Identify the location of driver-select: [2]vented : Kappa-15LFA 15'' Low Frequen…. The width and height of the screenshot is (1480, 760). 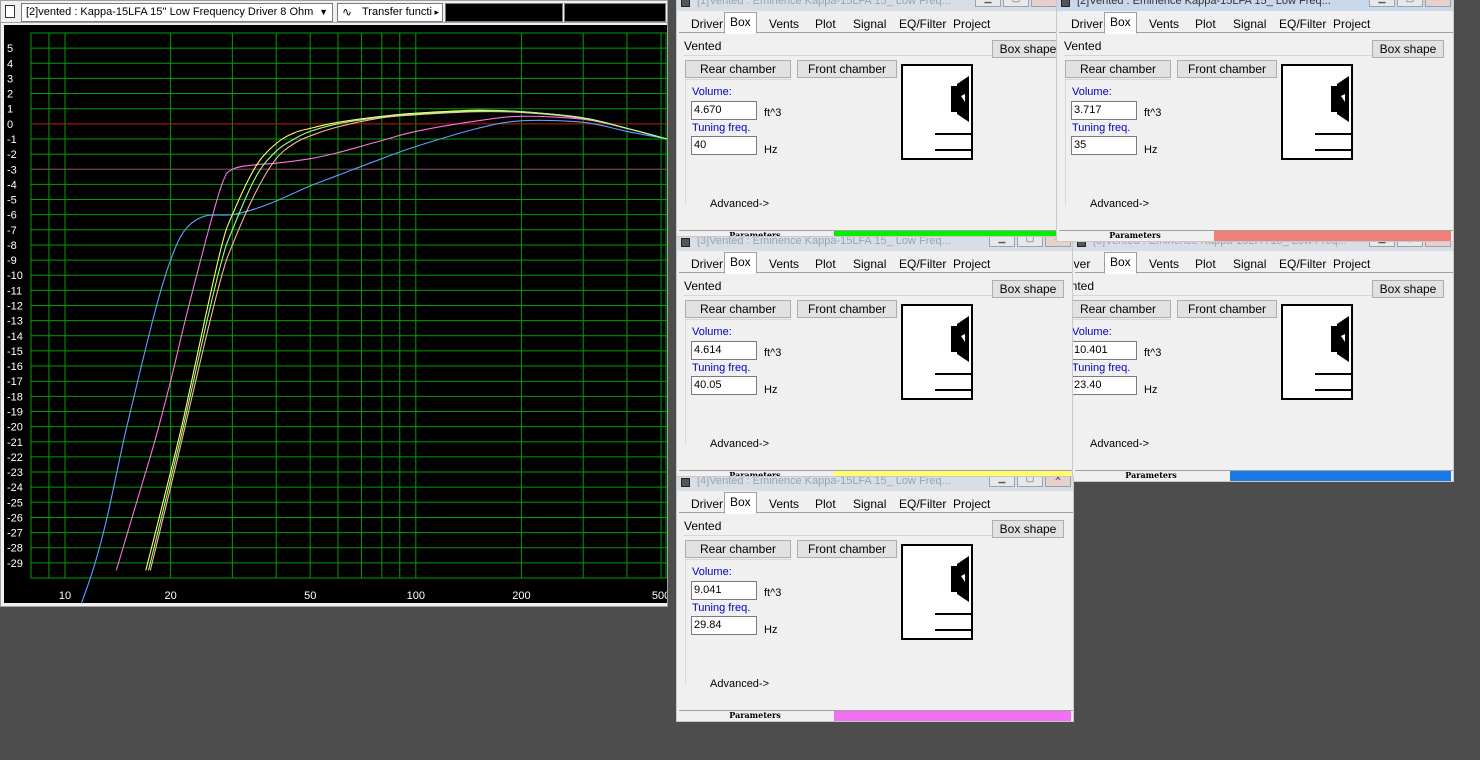
(177, 12).